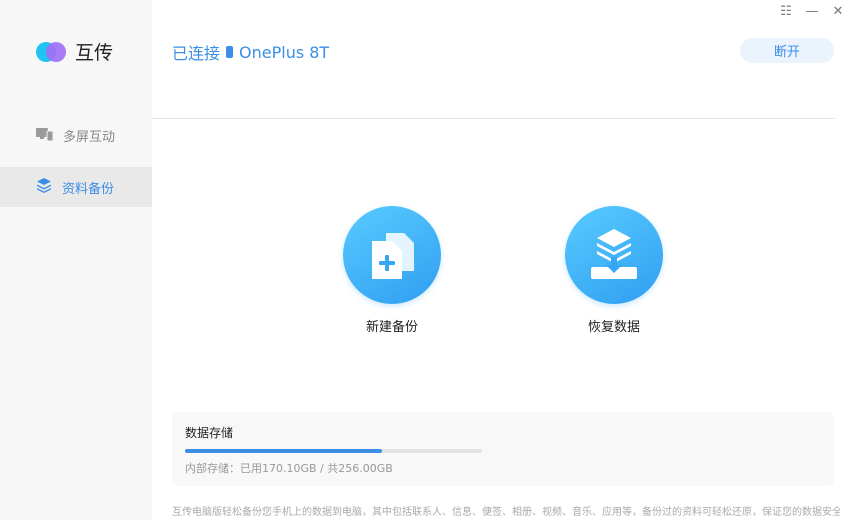 The height and width of the screenshot is (520, 856). What do you see at coordinates (196, 53) in the screenshot?
I see `connection-prefix: 已连接` at bounding box center [196, 53].